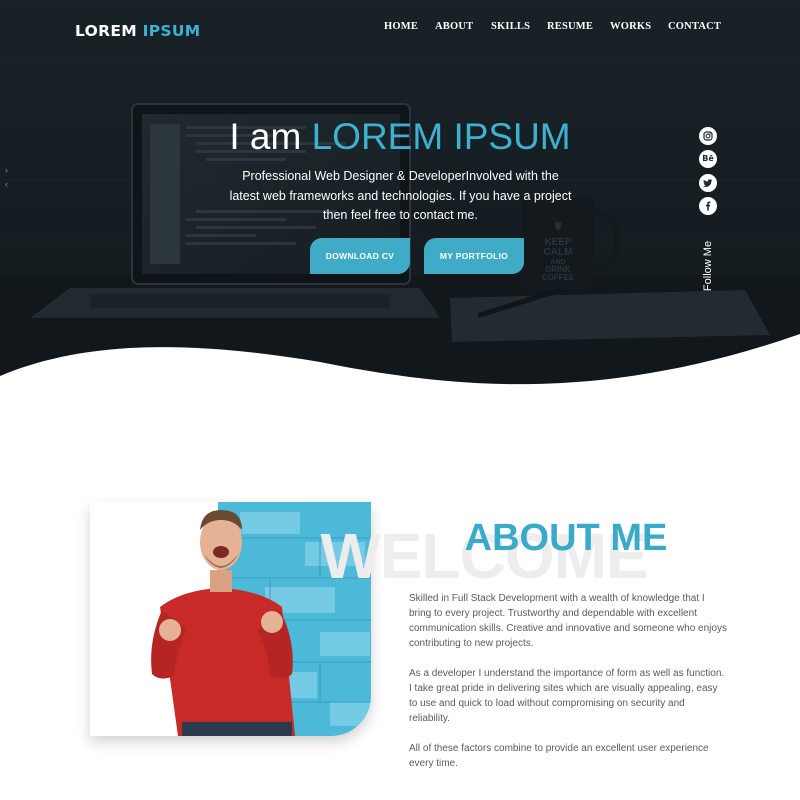  What do you see at coordinates (474, 256) in the screenshot?
I see `my-portfolio-button: MY PORTFOLIO` at bounding box center [474, 256].